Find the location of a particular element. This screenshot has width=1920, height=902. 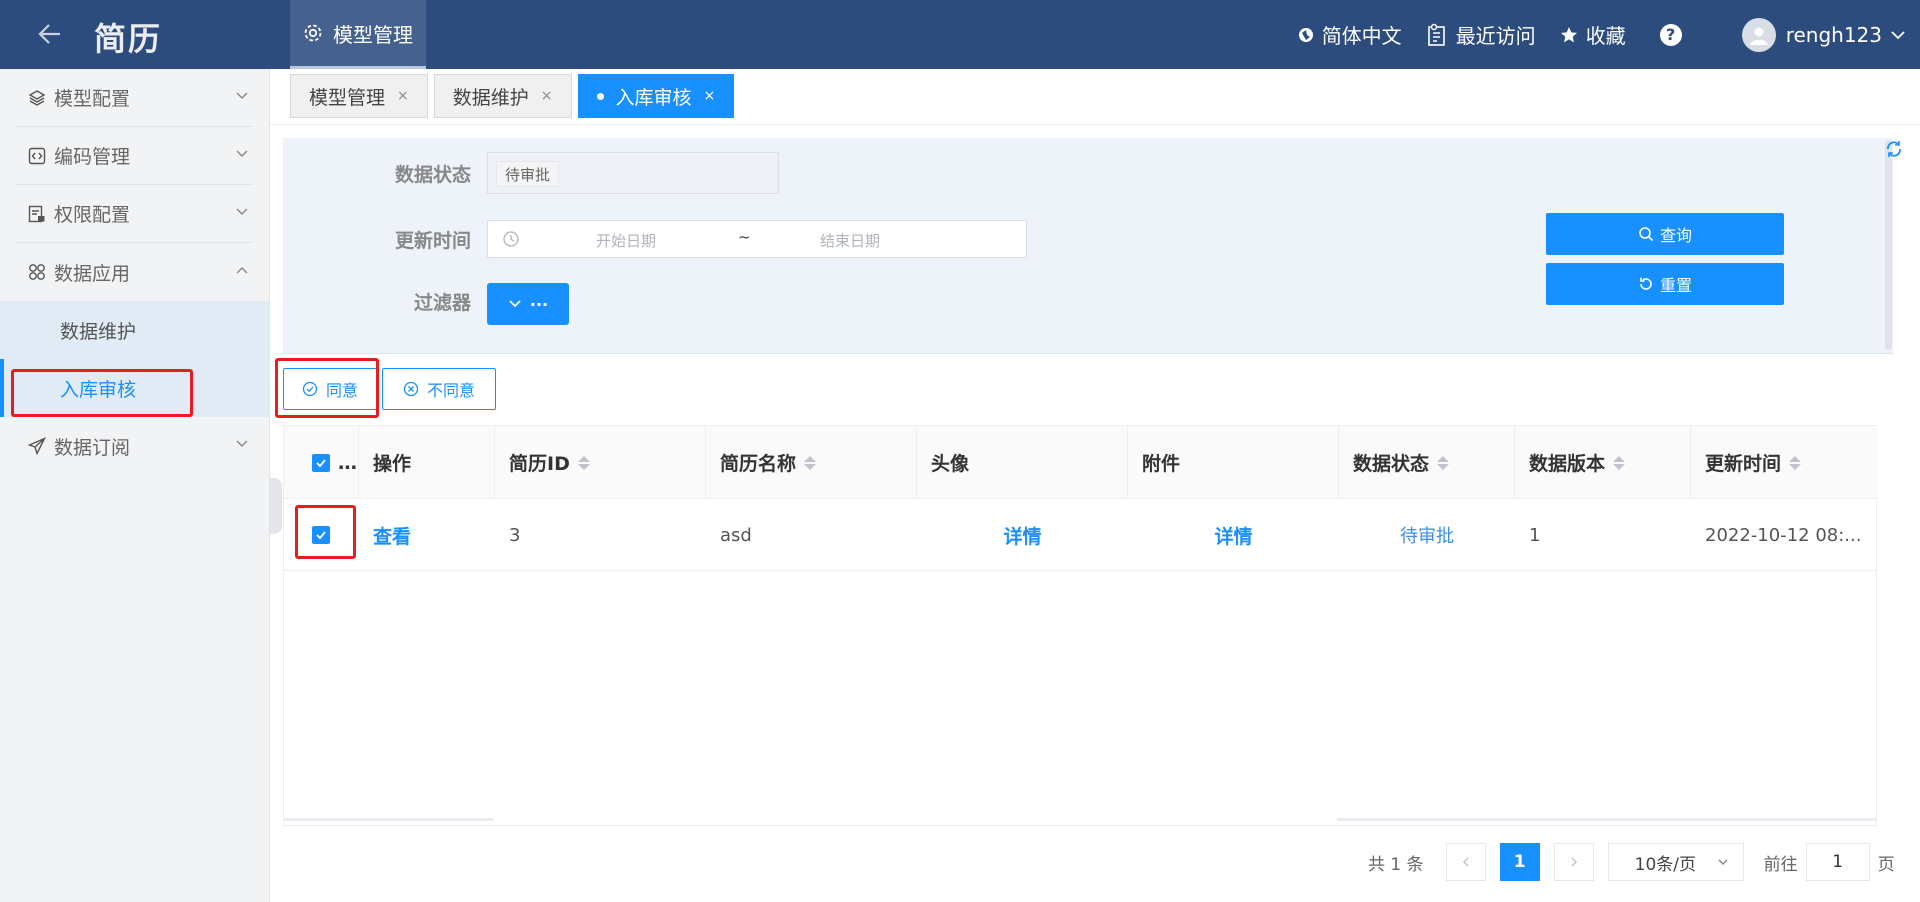

back-arrow-icon is located at coordinates (50, 34).